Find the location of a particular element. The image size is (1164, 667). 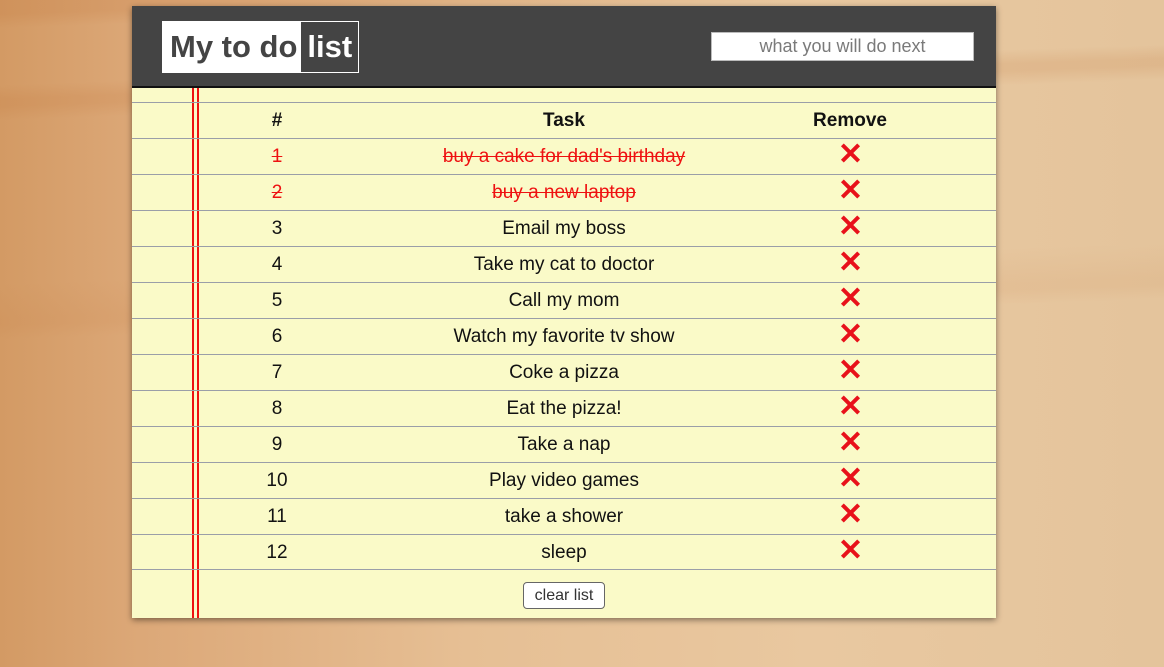

column-header-number: # is located at coordinates (277, 120).